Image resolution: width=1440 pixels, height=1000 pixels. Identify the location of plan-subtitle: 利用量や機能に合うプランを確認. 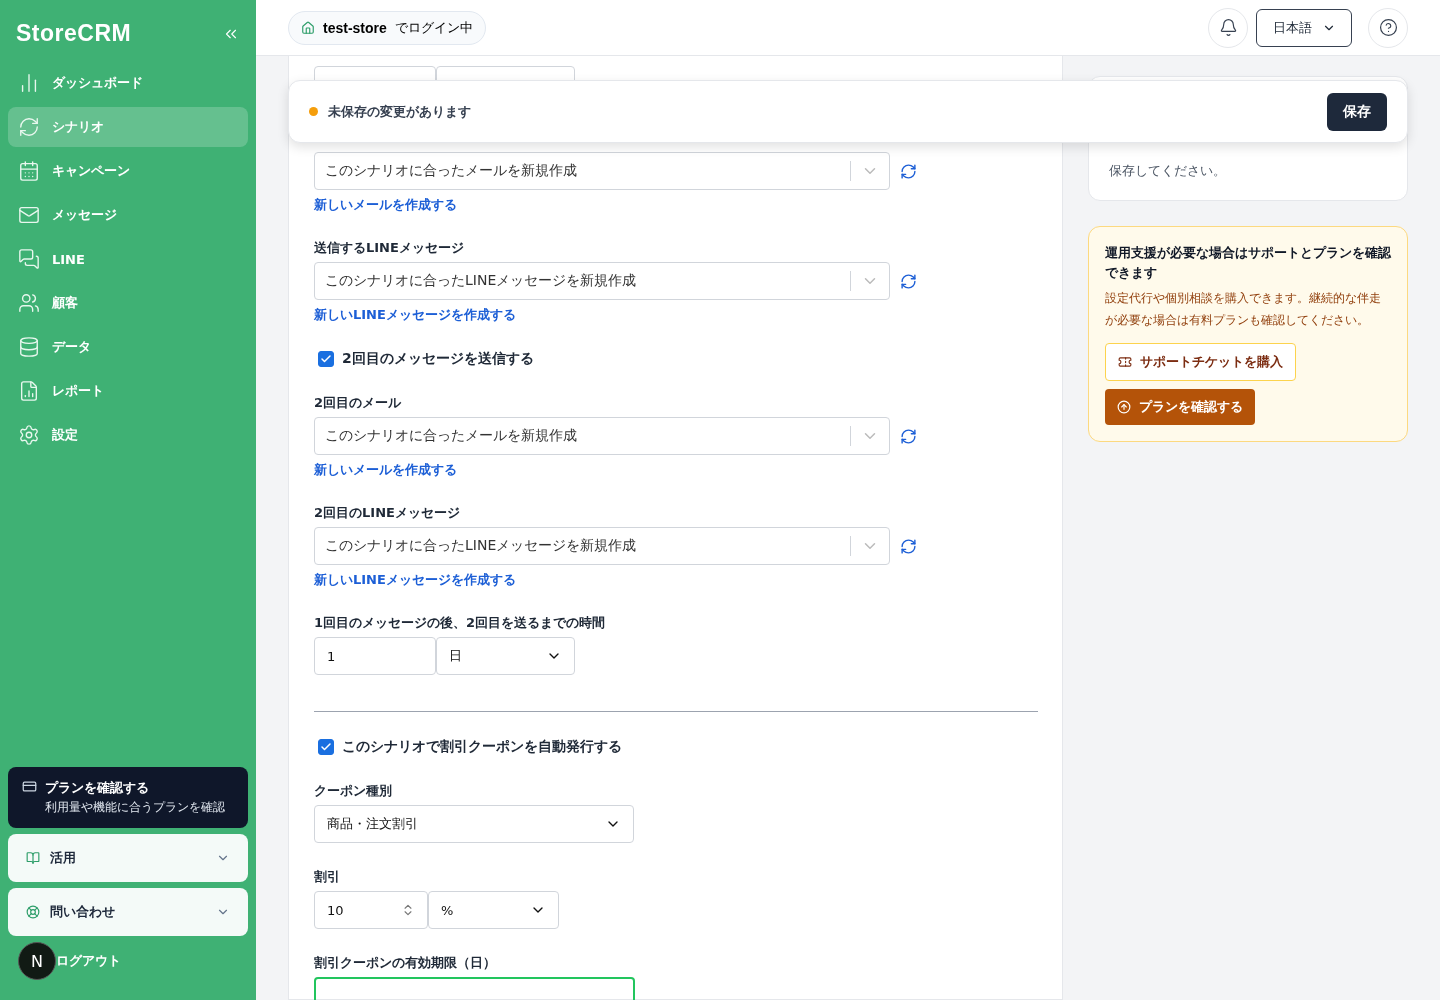
(135, 807).